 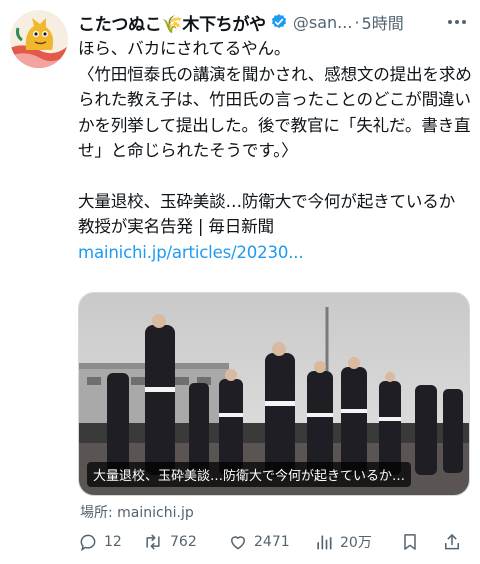 What do you see at coordinates (324, 542) in the screenshot?
I see `views-icon` at bounding box center [324, 542].